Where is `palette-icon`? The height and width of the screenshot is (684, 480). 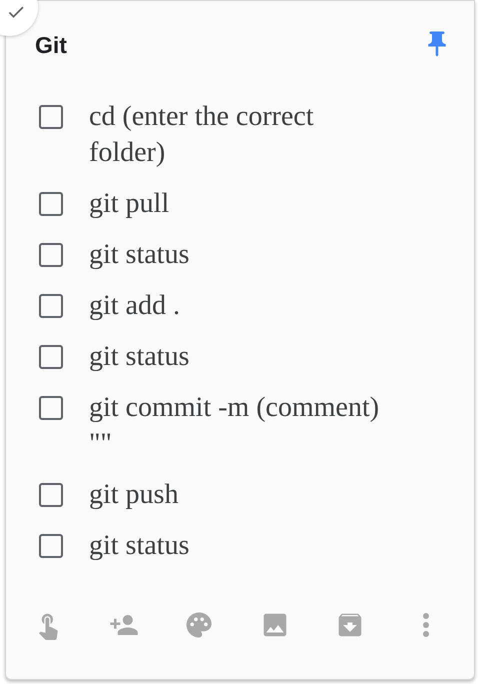
palette-icon is located at coordinates (199, 625).